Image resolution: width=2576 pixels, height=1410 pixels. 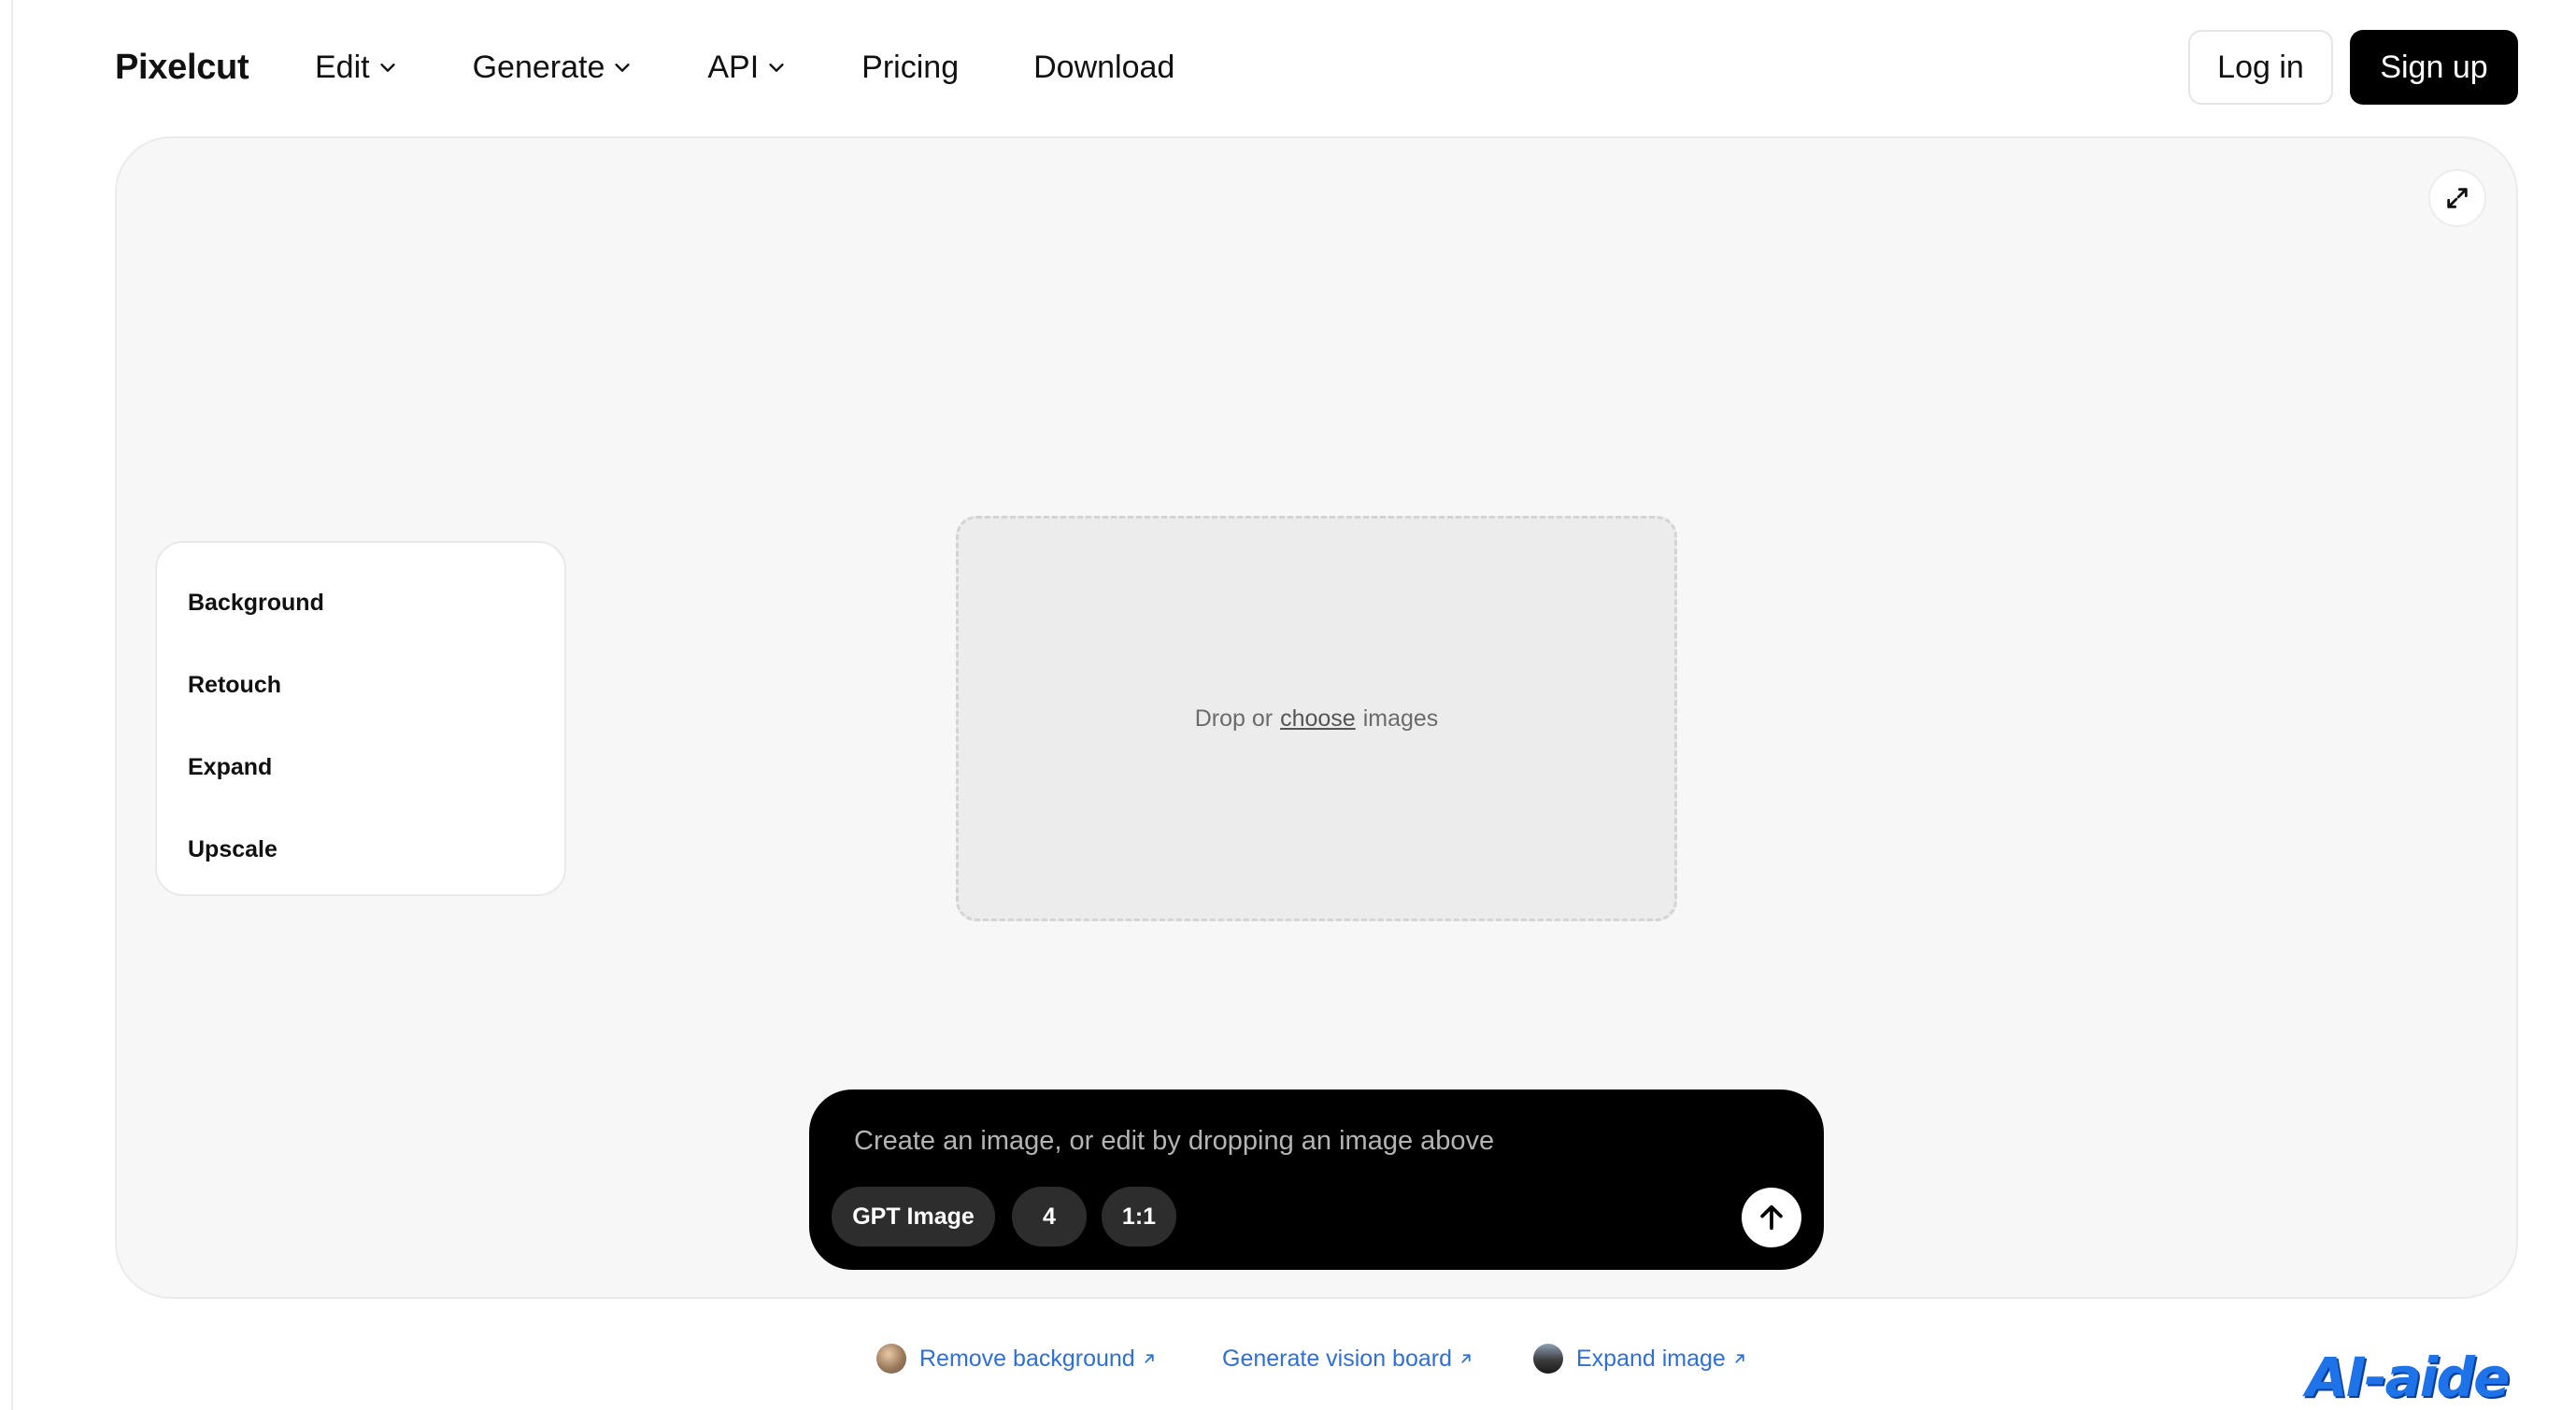 I want to click on nav-download: Download, so click(x=1103, y=67).